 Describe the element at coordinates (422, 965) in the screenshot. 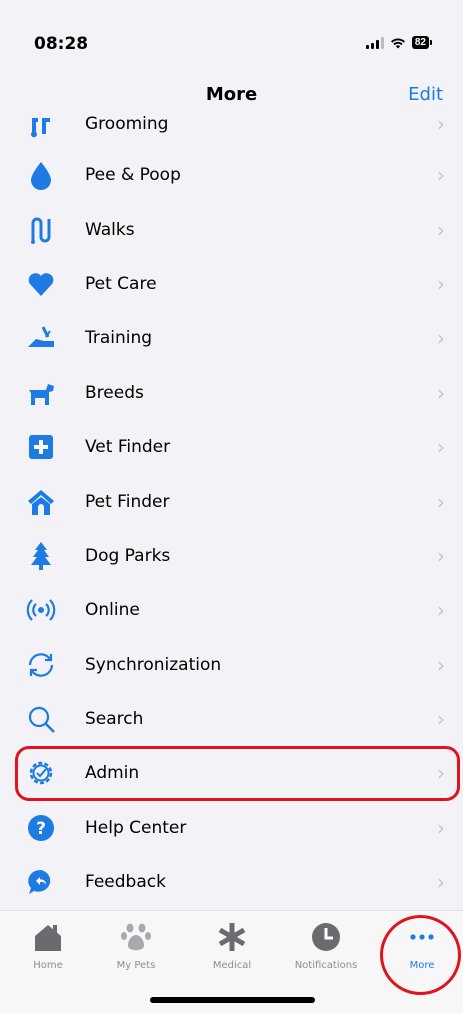

I see `tab-label: More` at that location.